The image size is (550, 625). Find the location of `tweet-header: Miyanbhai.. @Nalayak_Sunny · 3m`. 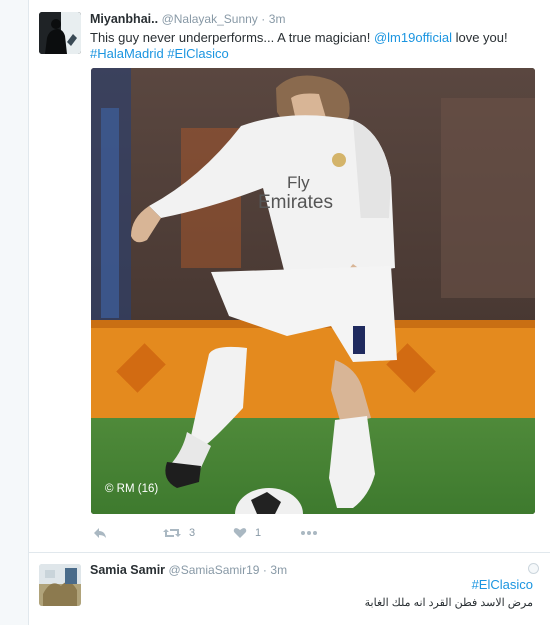

tweet-header: Miyanbhai.. @Nalayak_Sunny · 3m is located at coordinates (187, 19).